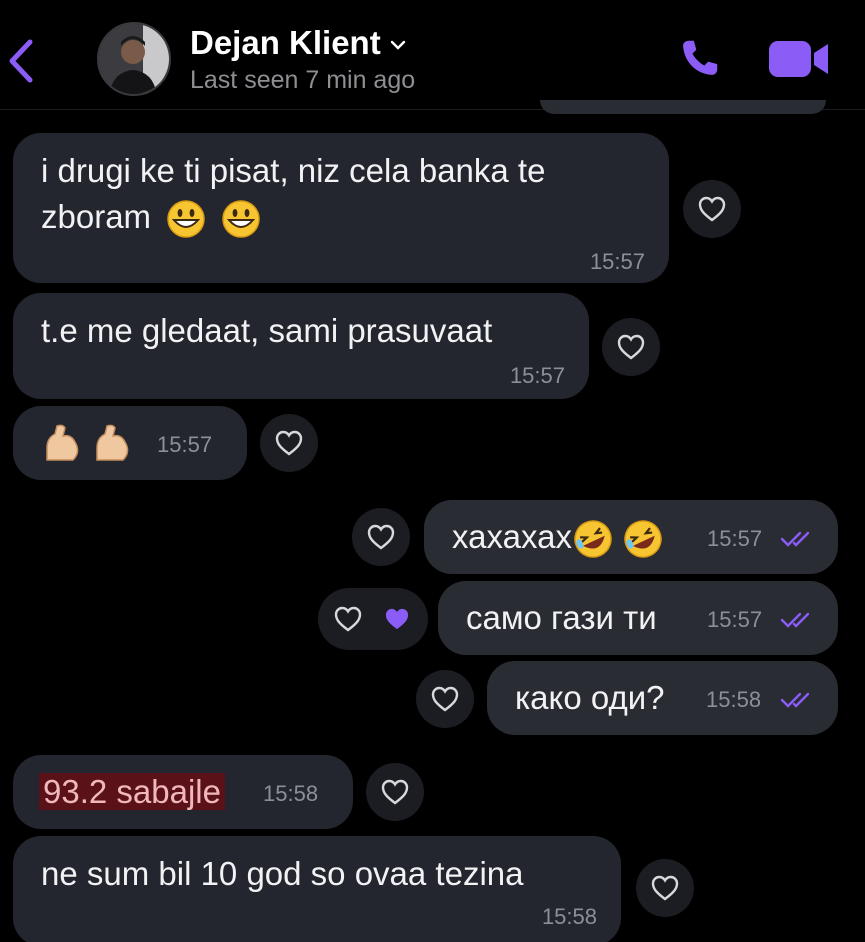 The width and height of the screenshot is (865, 942). Describe the element at coordinates (303, 80) in the screenshot. I see `last-seen-status: Last seen 7 min ago` at that location.